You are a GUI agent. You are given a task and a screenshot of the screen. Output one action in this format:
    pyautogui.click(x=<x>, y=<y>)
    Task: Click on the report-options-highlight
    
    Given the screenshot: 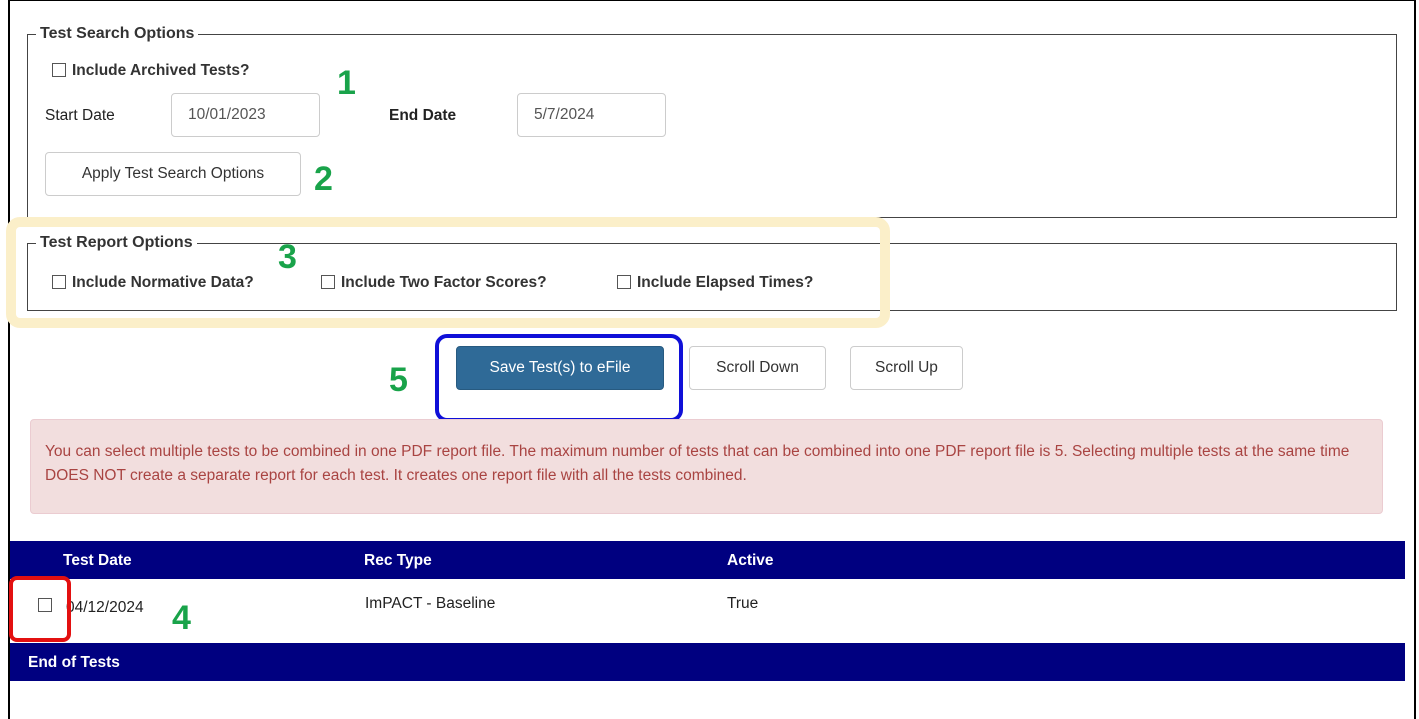 What is the action you would take?
    pyautogui.click(x=448, y=272)
    